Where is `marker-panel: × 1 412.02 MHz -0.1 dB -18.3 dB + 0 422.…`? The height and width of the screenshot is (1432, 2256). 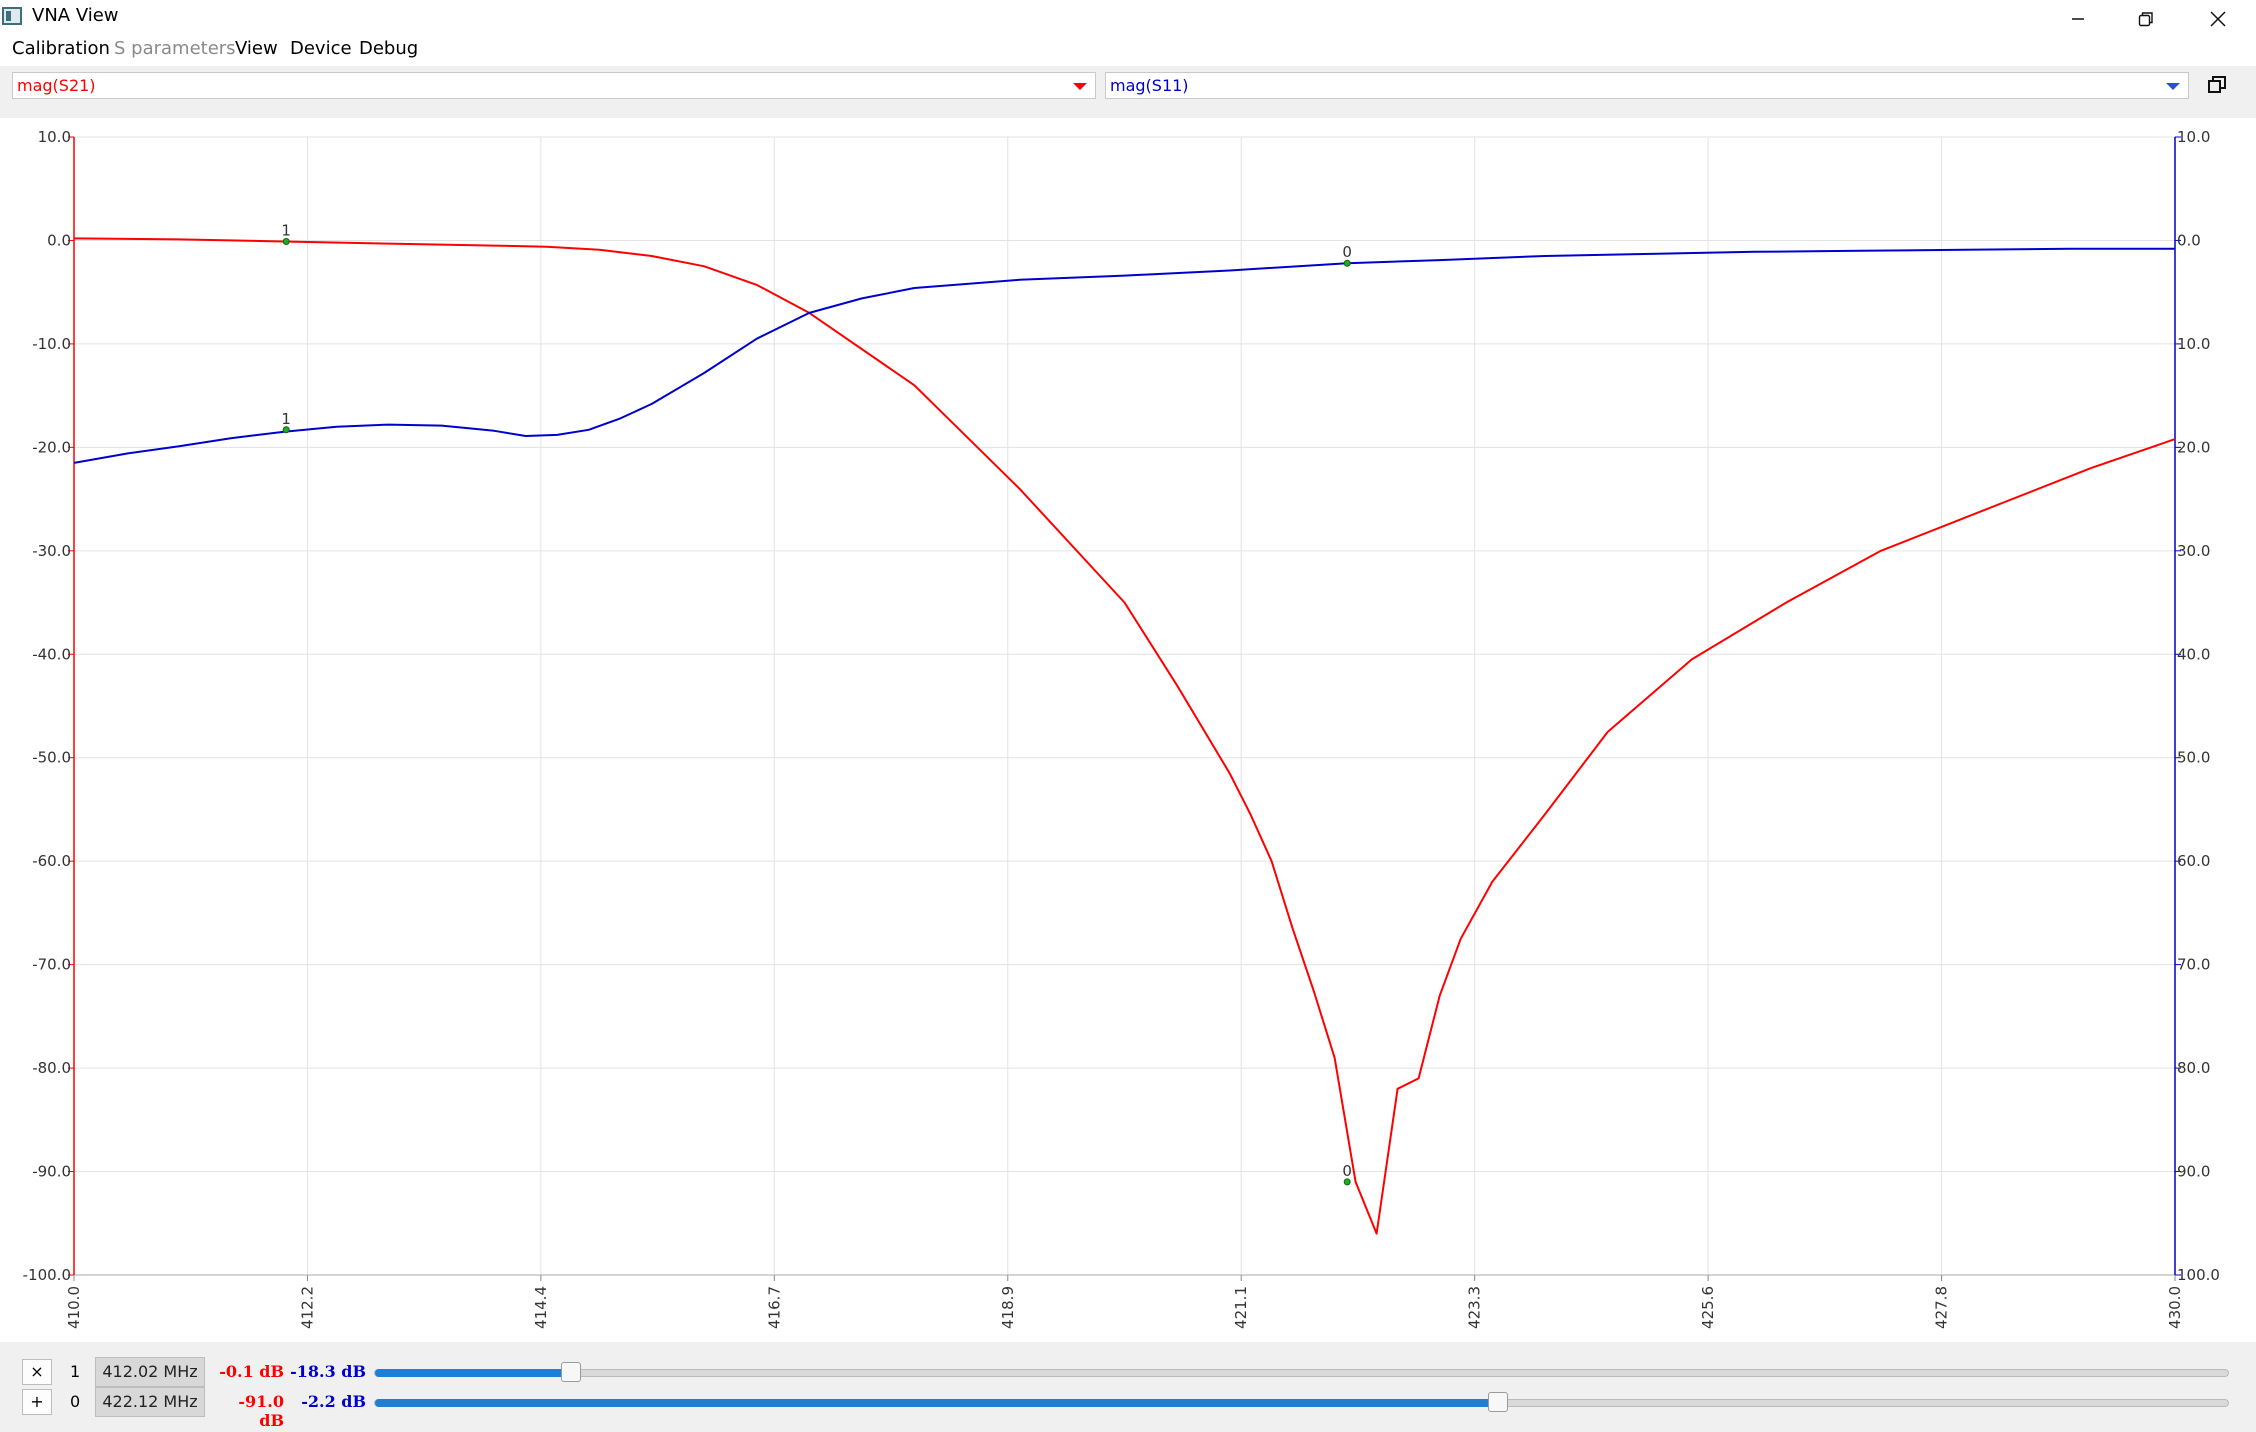 marker-panel: × 1 412.02 MHz -0.1 dB -18.3 dB + 0 422.… is located at coordinates (1128, 1387).